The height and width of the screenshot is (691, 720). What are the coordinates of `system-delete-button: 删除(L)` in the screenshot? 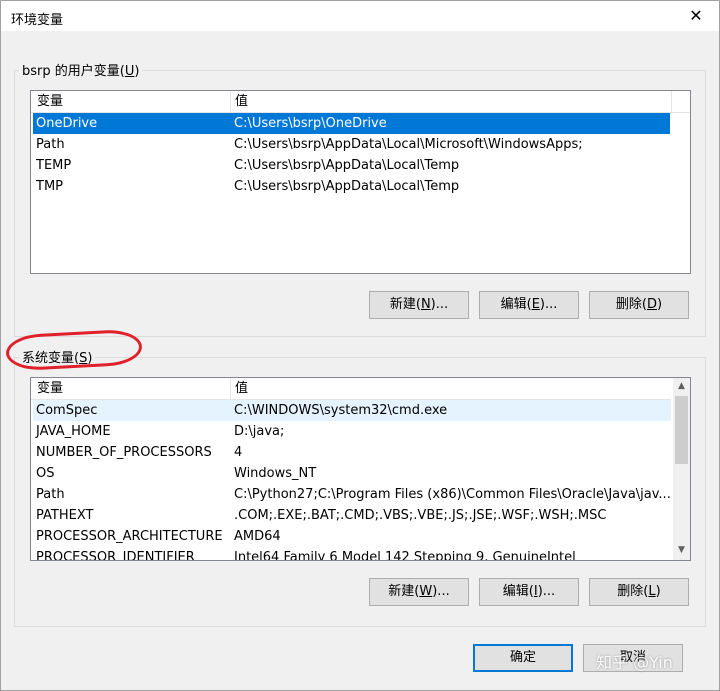 It's located at (639, 592).